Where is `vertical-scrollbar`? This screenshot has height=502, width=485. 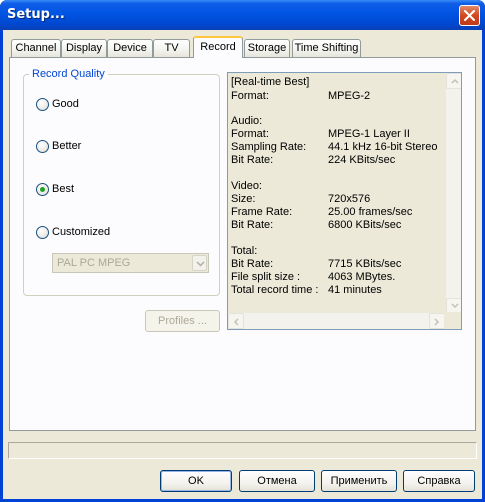
vertical-scrollbar is located at coordinates (453, 193).